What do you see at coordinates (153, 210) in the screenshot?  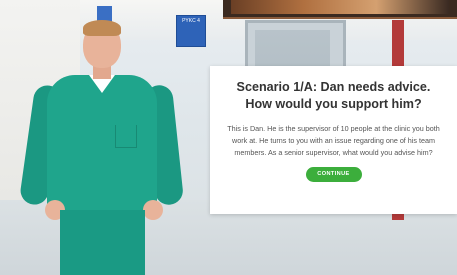 I see `right-hand` at bounding box center [153, 210].